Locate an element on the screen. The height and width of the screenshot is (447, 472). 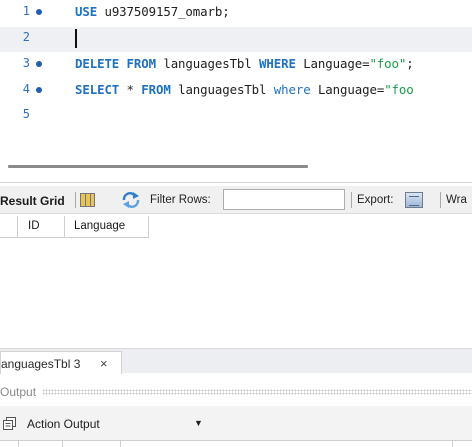
sql-keyword: WHERE is located at coordinates (277, 63).